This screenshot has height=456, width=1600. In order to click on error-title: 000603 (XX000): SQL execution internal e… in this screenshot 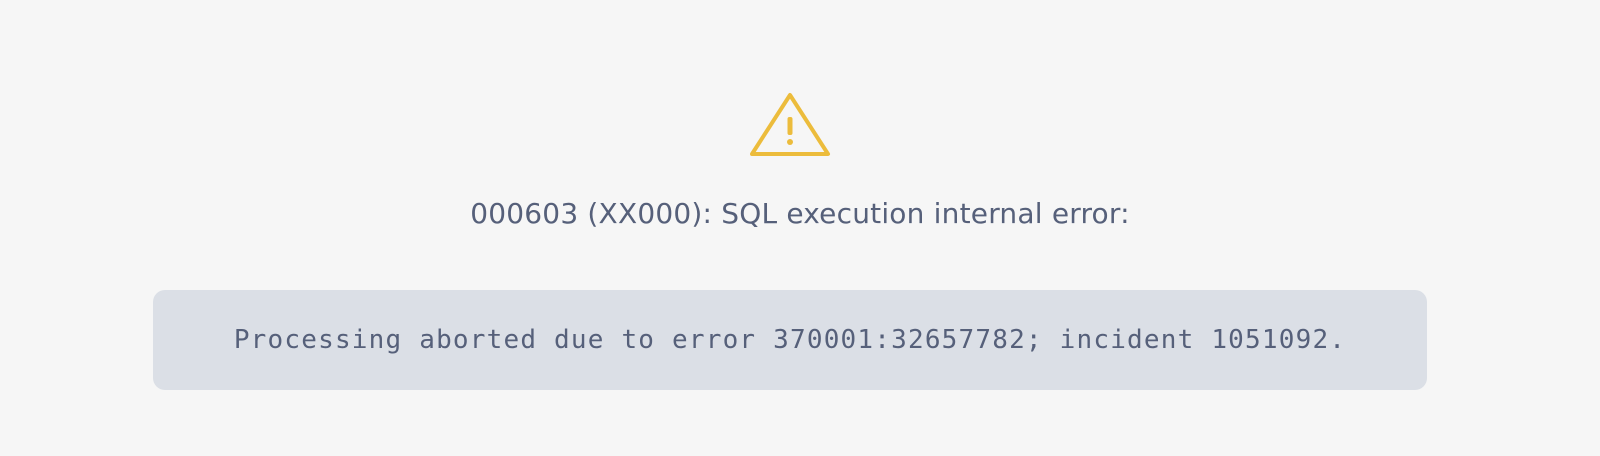, I will do `click(800, 213)`.